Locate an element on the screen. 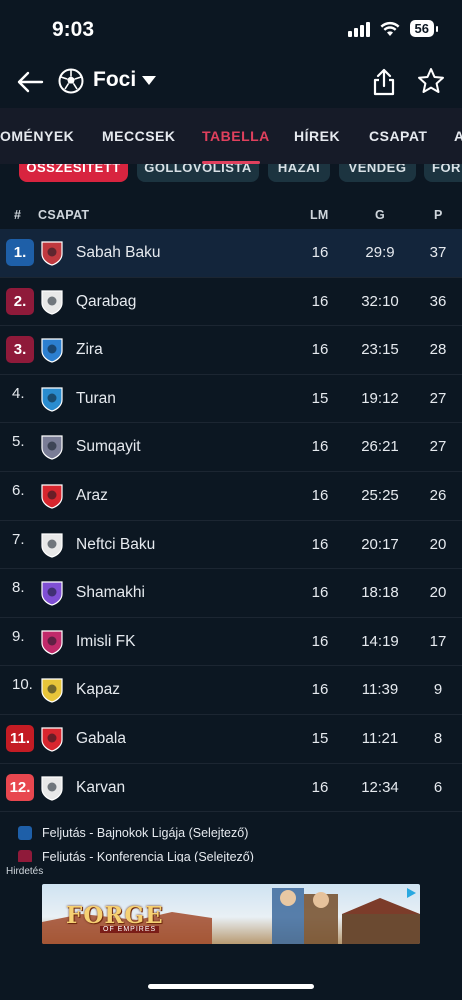 This screenshot has width=462, height=1000. rank-position: 9. is located at coordinates (18, 636).